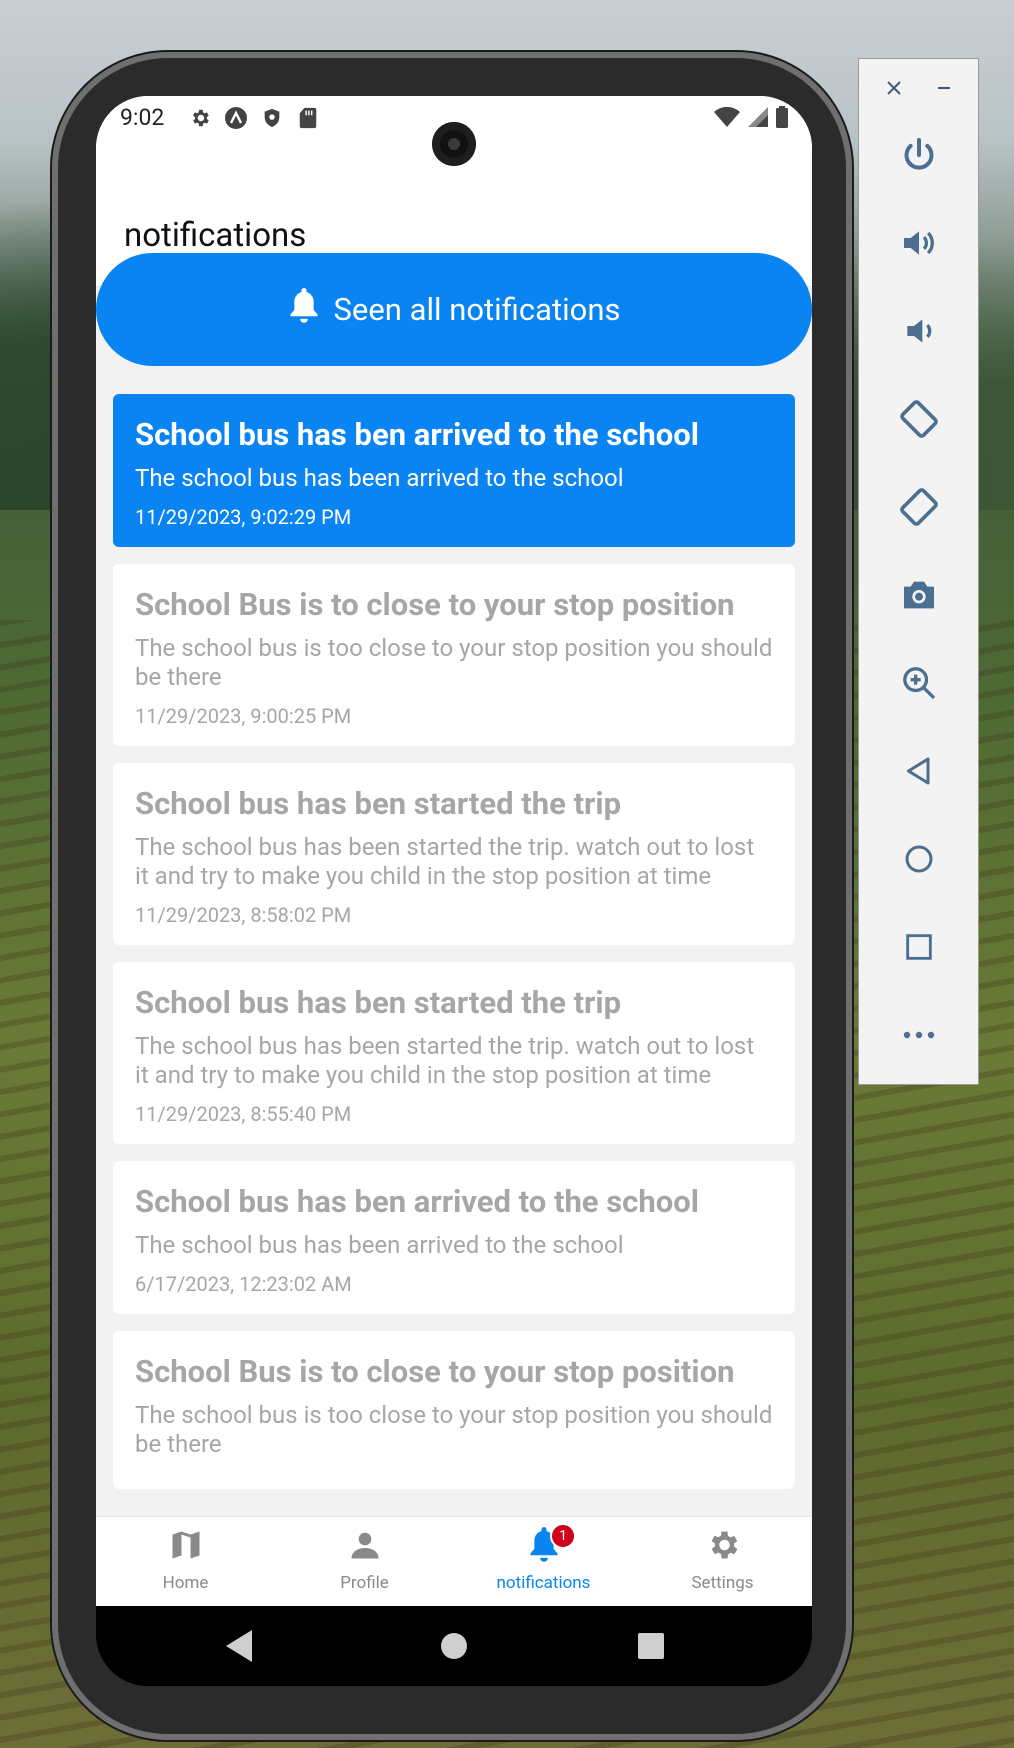 The image size is (1014, 1748). I want to click on status-icons-right, so click(751, 119).